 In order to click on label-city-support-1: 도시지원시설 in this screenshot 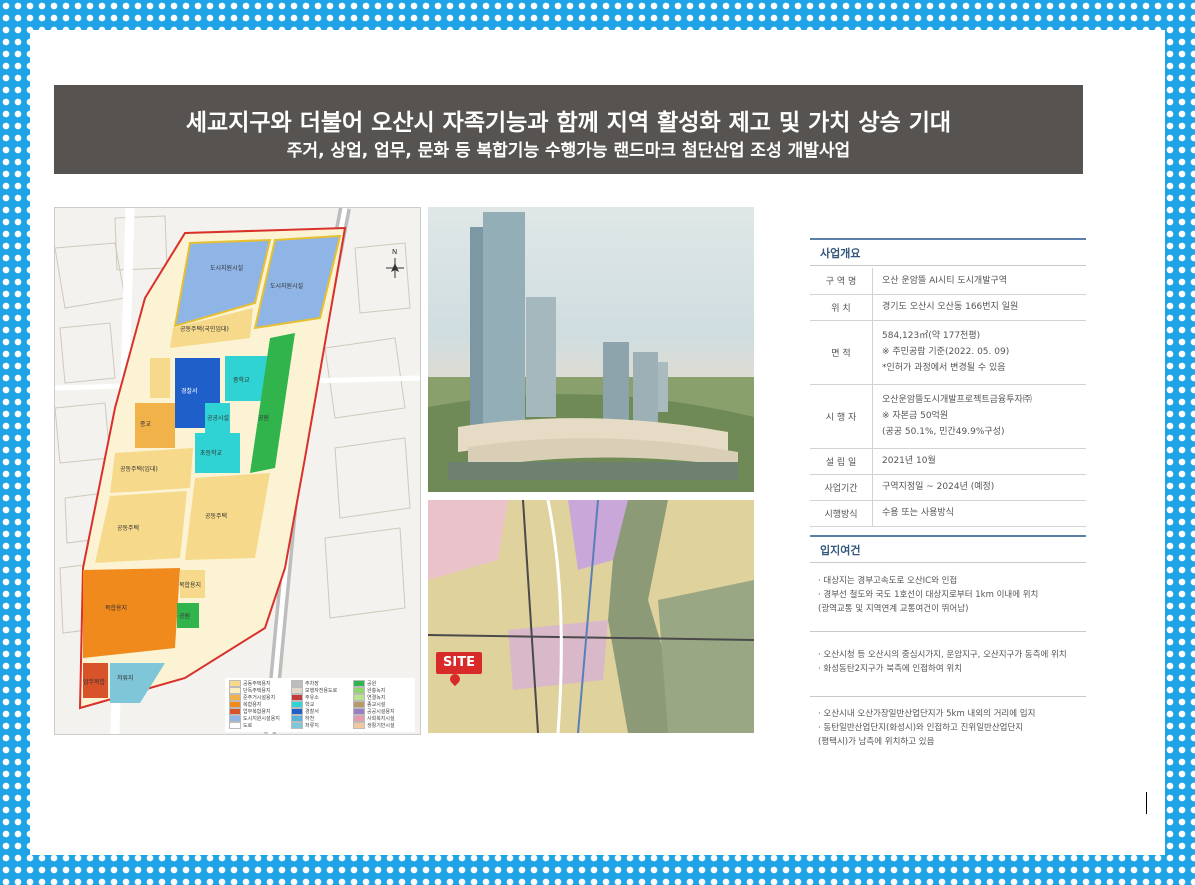, I will do `click(226, 268)`.